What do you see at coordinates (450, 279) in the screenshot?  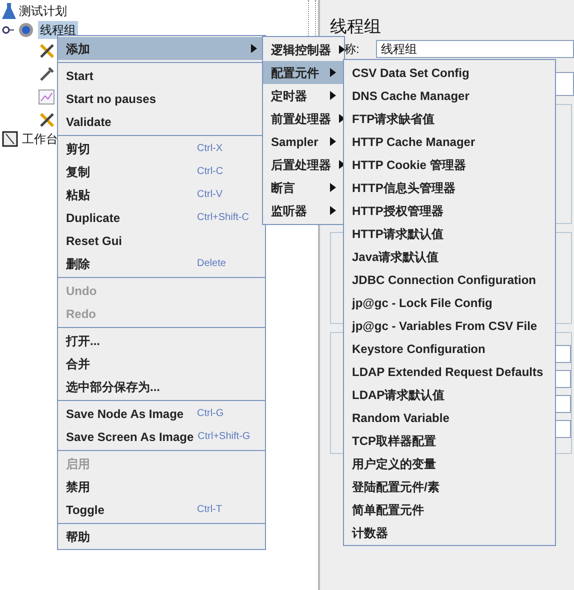 I see `menu-item: JDBC Connection Configuration` at bounding box center [450, 279].